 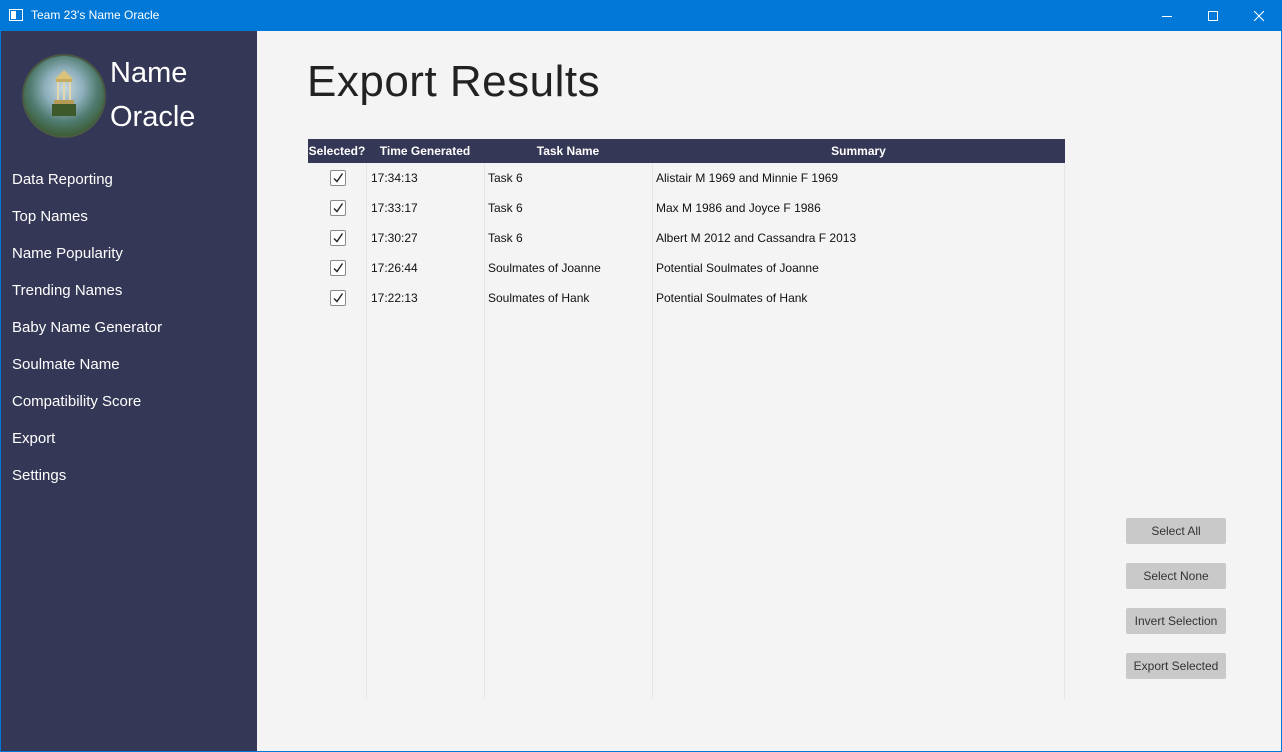 I want to click on summary-cell: Potential Soulmates of Joanne, so click(x=737, y=268).